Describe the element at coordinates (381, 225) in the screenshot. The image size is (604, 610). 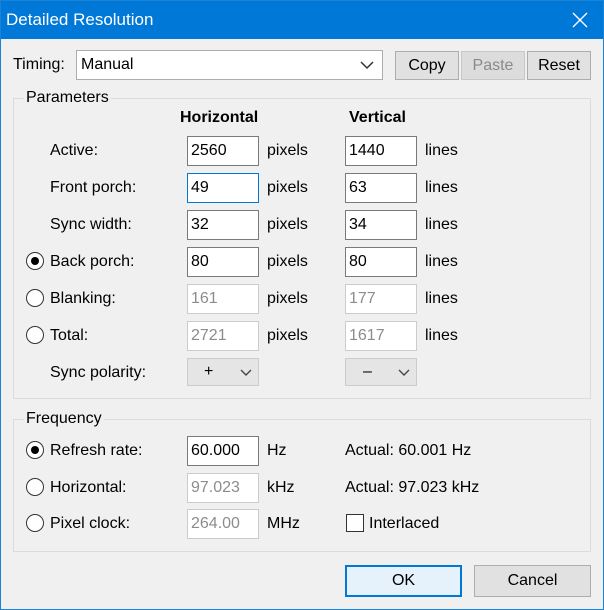
I see `sync-width-v-input: 34` at that location.